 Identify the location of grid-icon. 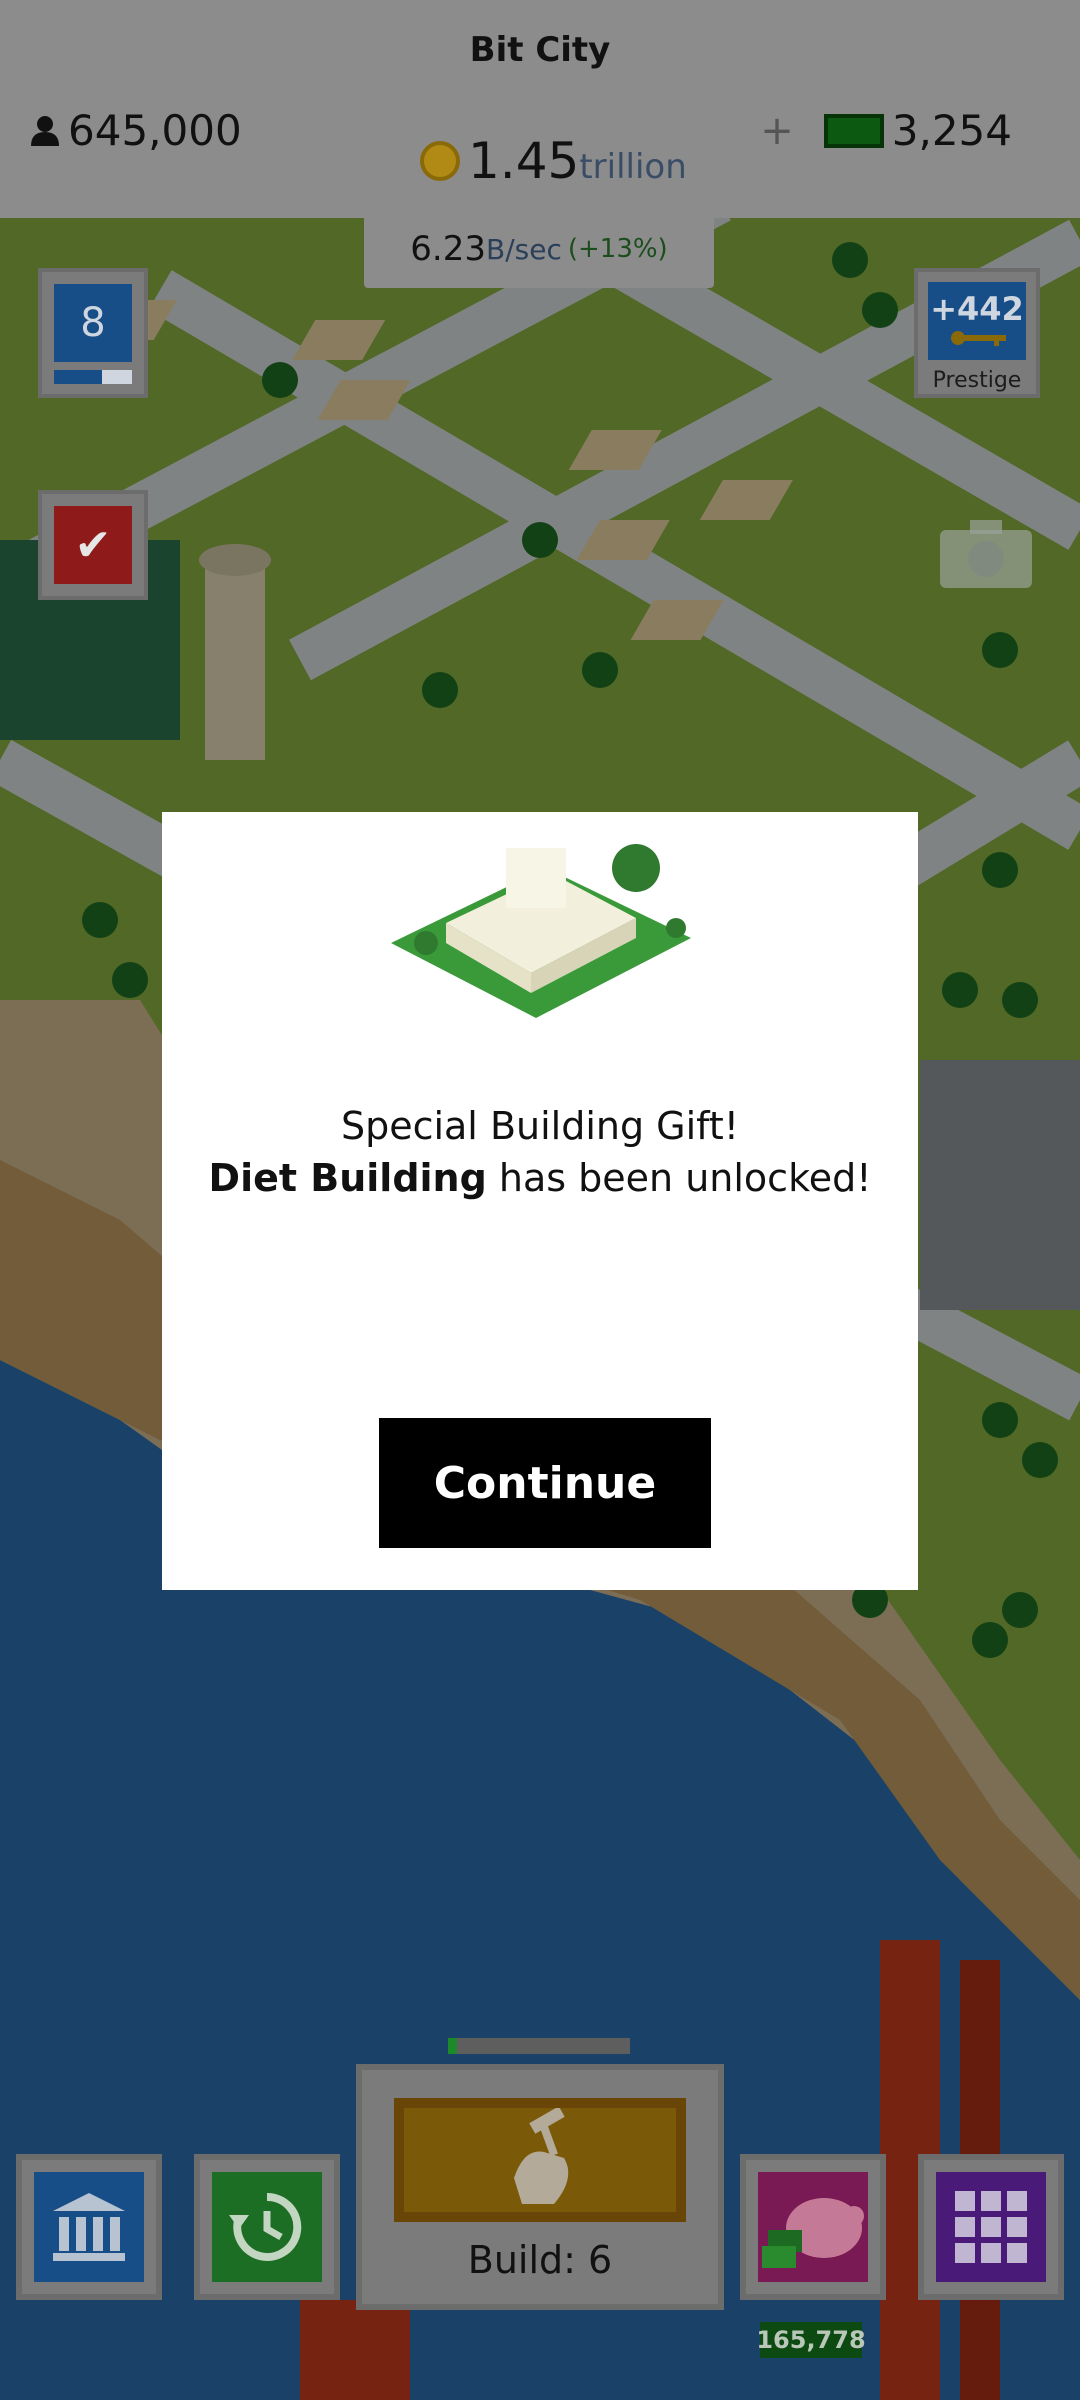
(991, 2227).